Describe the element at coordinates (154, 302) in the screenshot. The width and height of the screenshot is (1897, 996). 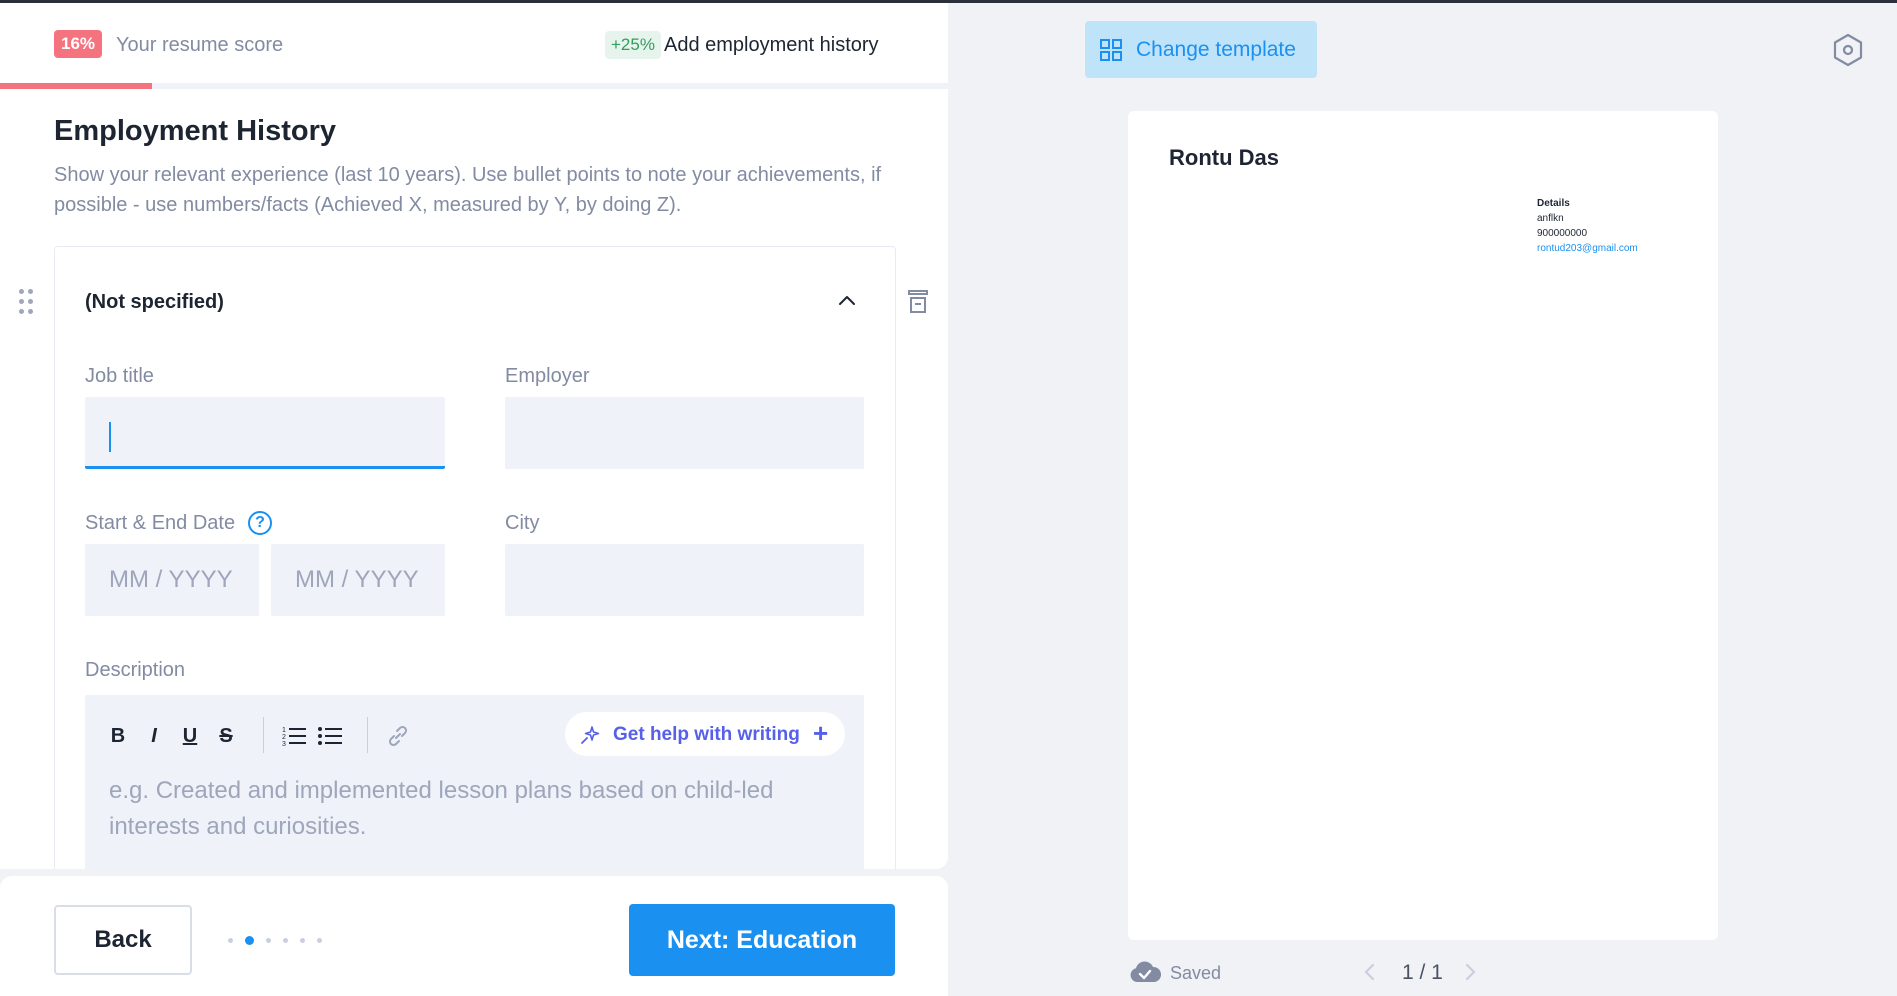
I see `entry-title: (Not specified)` at that location.